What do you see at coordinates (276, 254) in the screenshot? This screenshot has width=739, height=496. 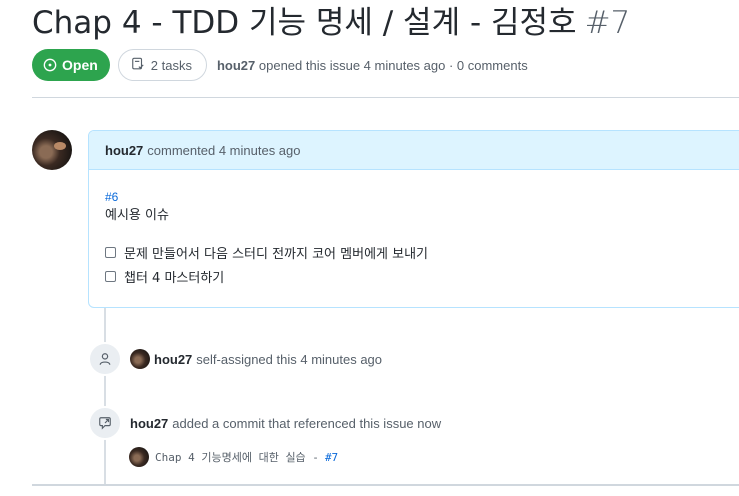 I see `task-label: 문제 만들어서 다음 스터디 전까지 코어 멤버에게 보내기` at bounding box center [276, 254].